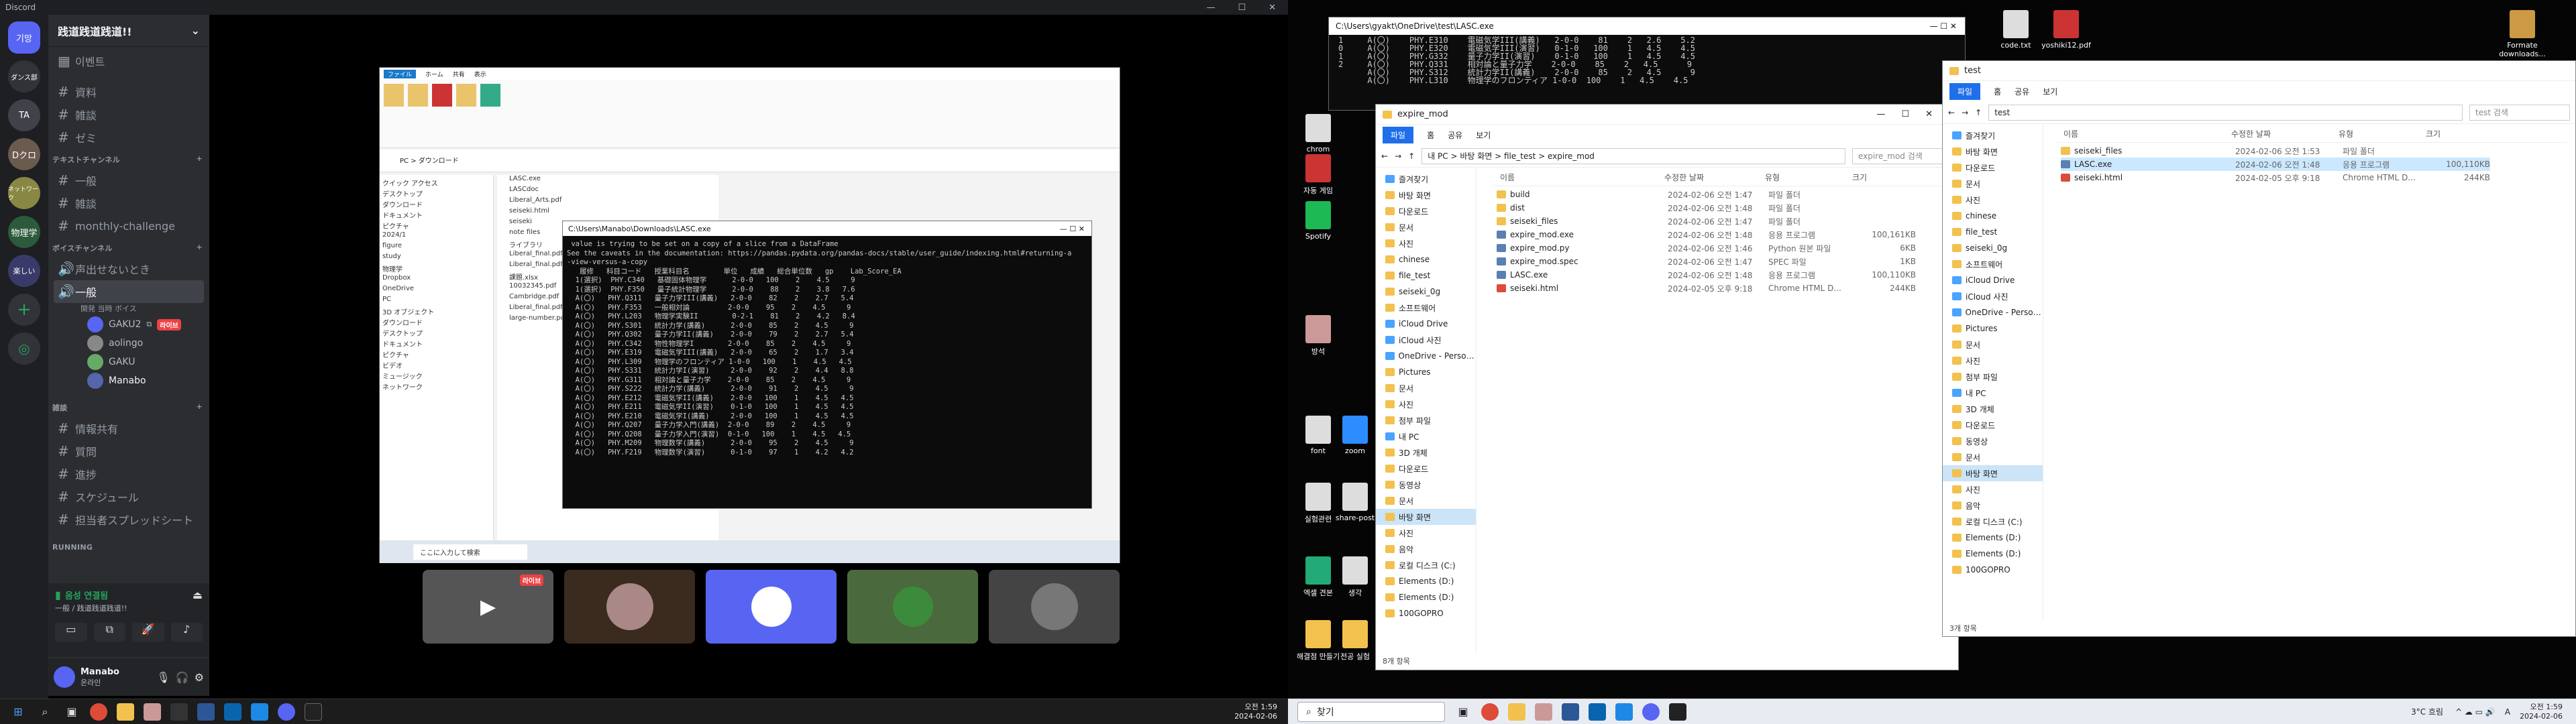 The image size is (2576, 724). Describe the element at coordinates (128, 92) in the screenshot. I see `channel-item: # 資料` at that location.